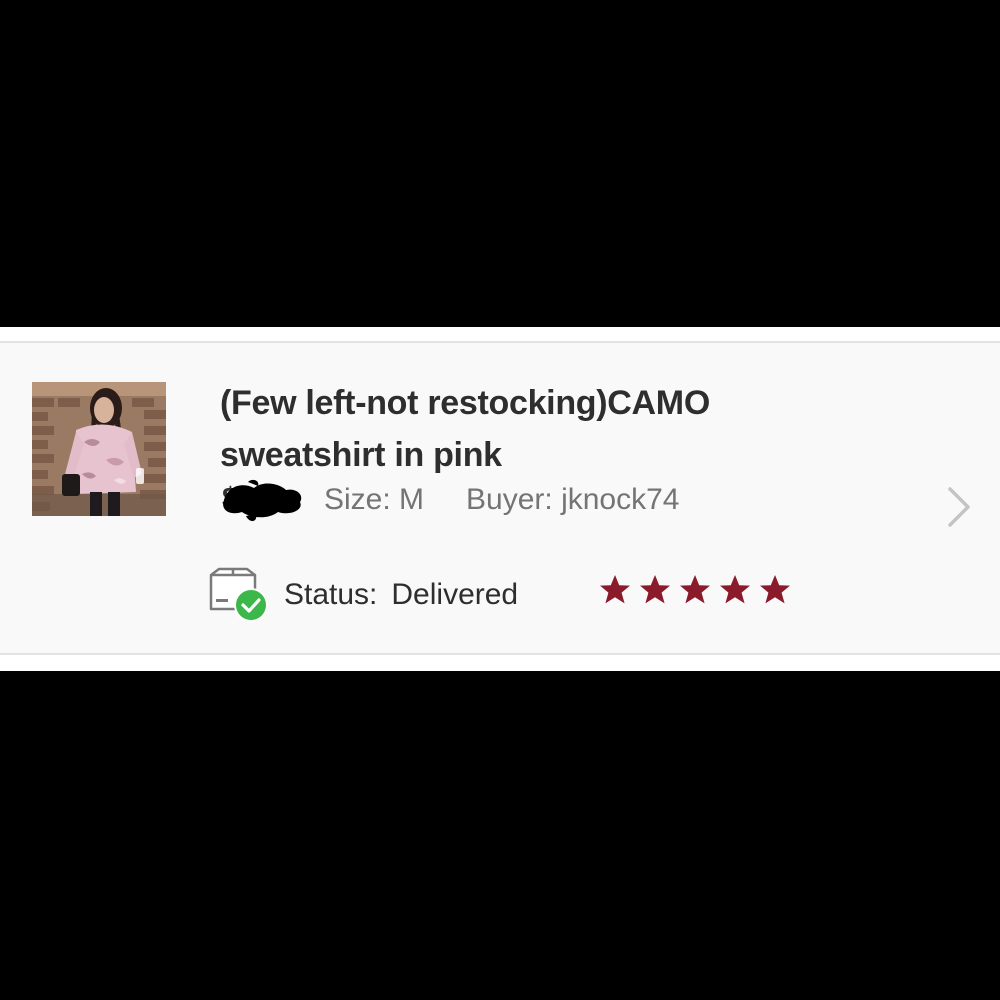  I want to click on rating-stars, so click(698, 590).